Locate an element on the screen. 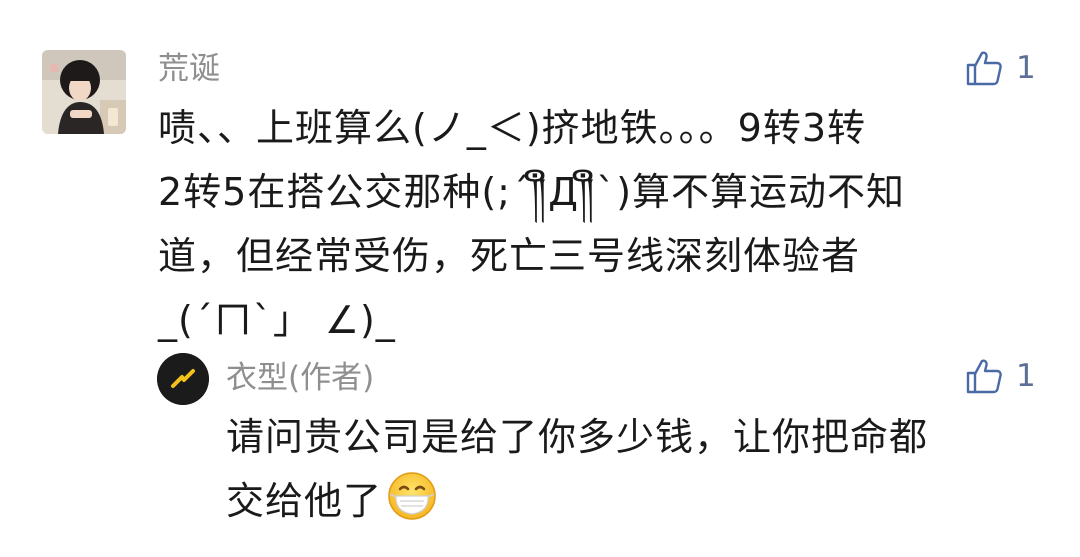  reply-author-name: 衣型(作者) is located at coordinates (300, 378).